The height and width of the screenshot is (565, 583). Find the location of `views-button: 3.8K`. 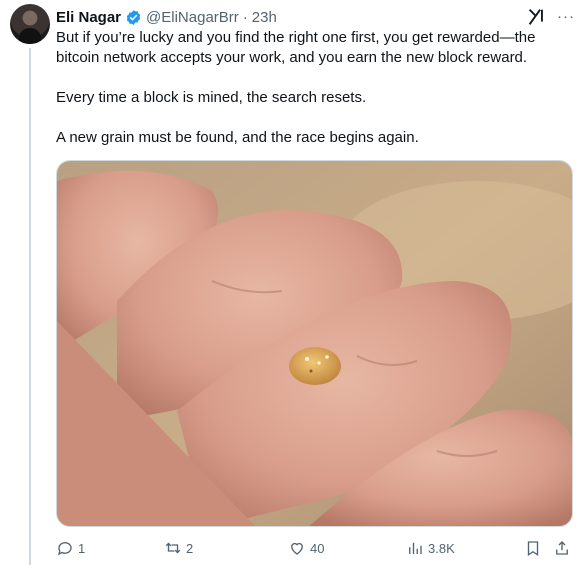

views-button: 3.8K is located at coordinates (430, 548).